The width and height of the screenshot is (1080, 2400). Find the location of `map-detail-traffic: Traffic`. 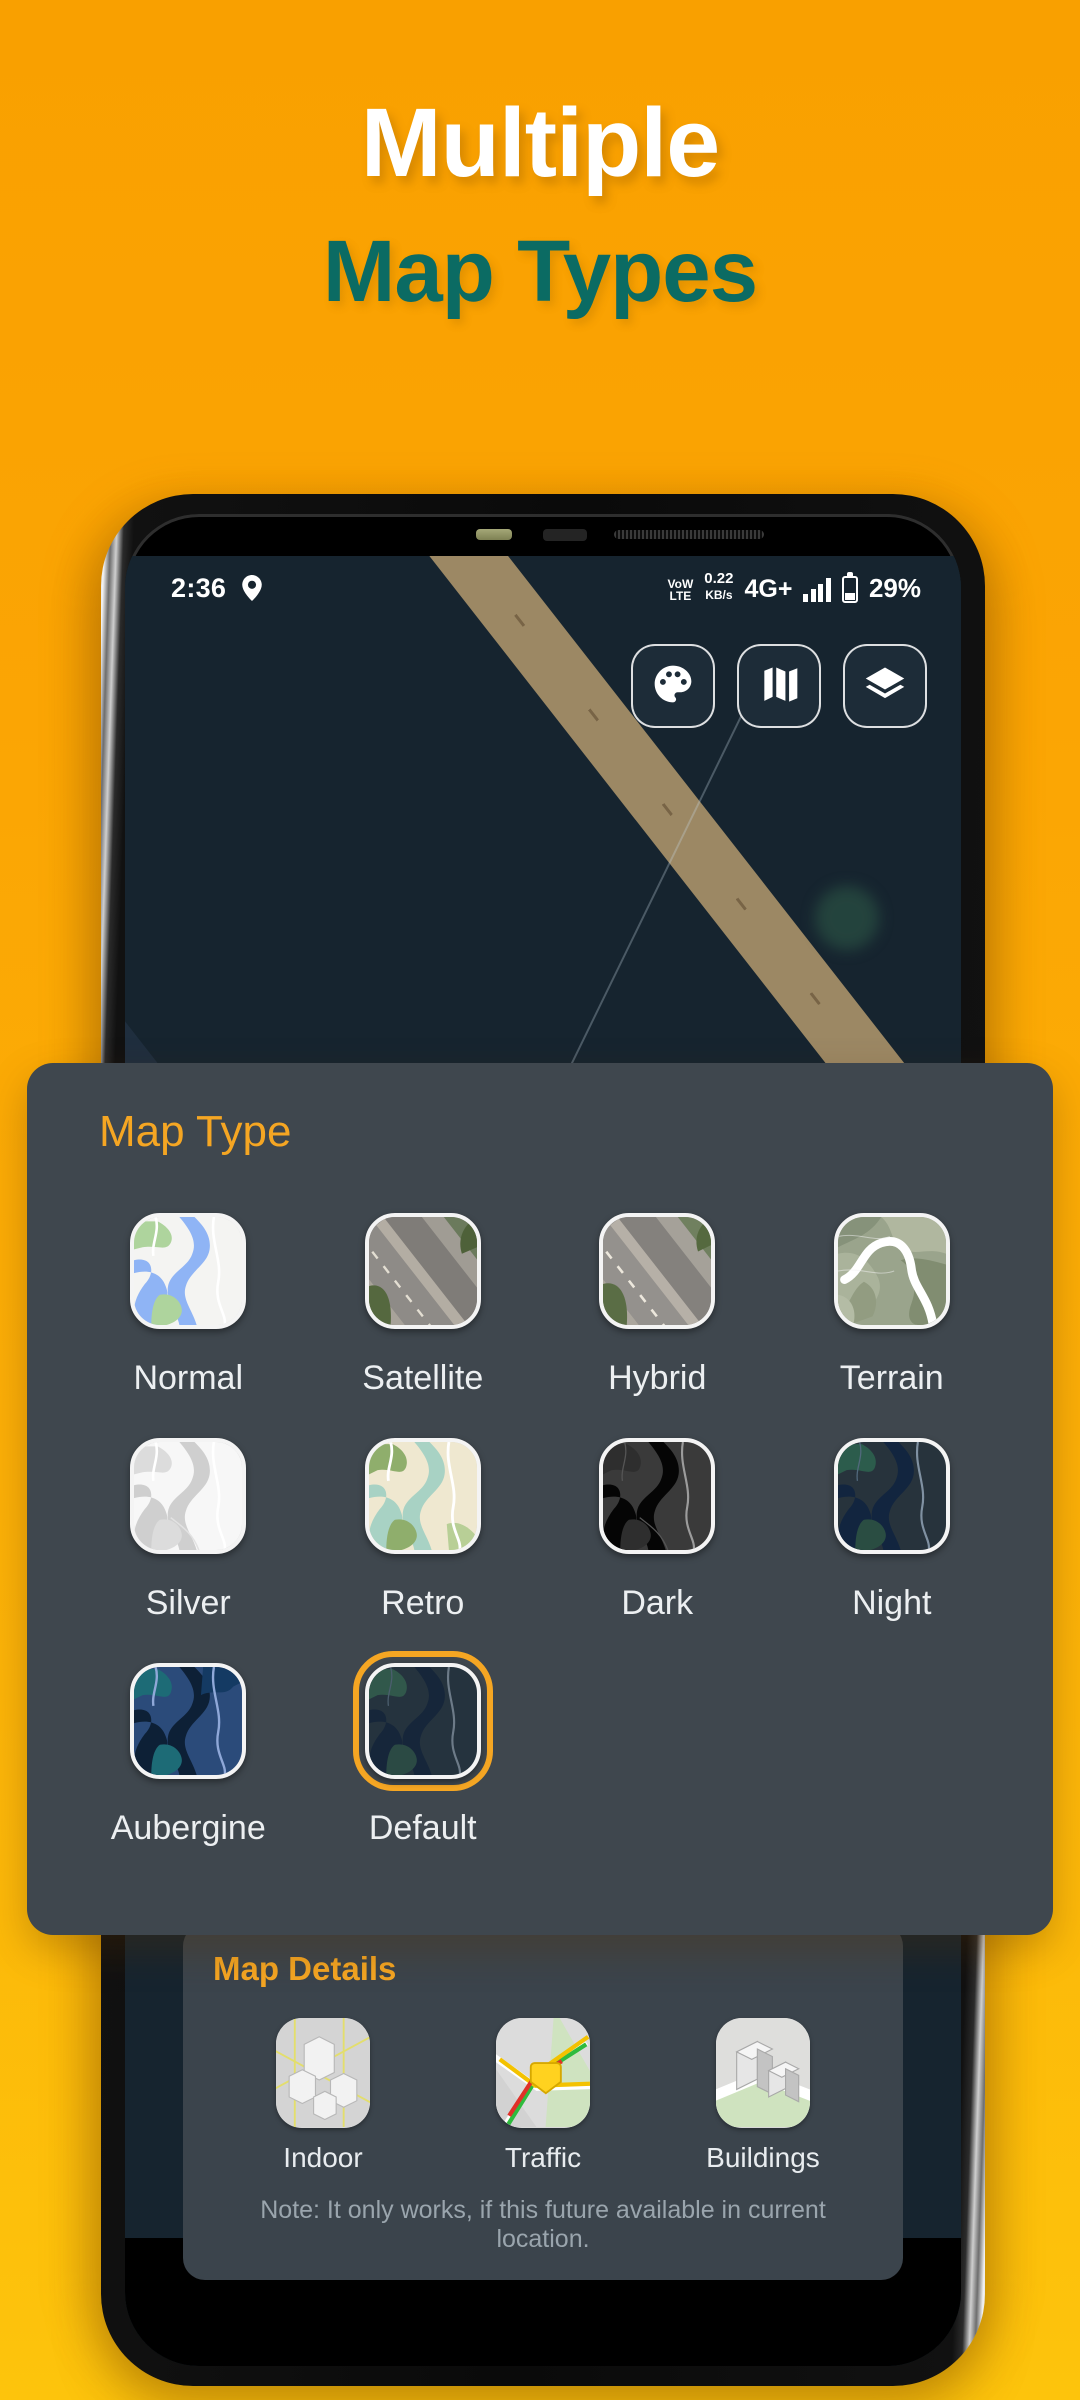

map-detail-traffic: Traffic is located at coordinates (543, 2096).